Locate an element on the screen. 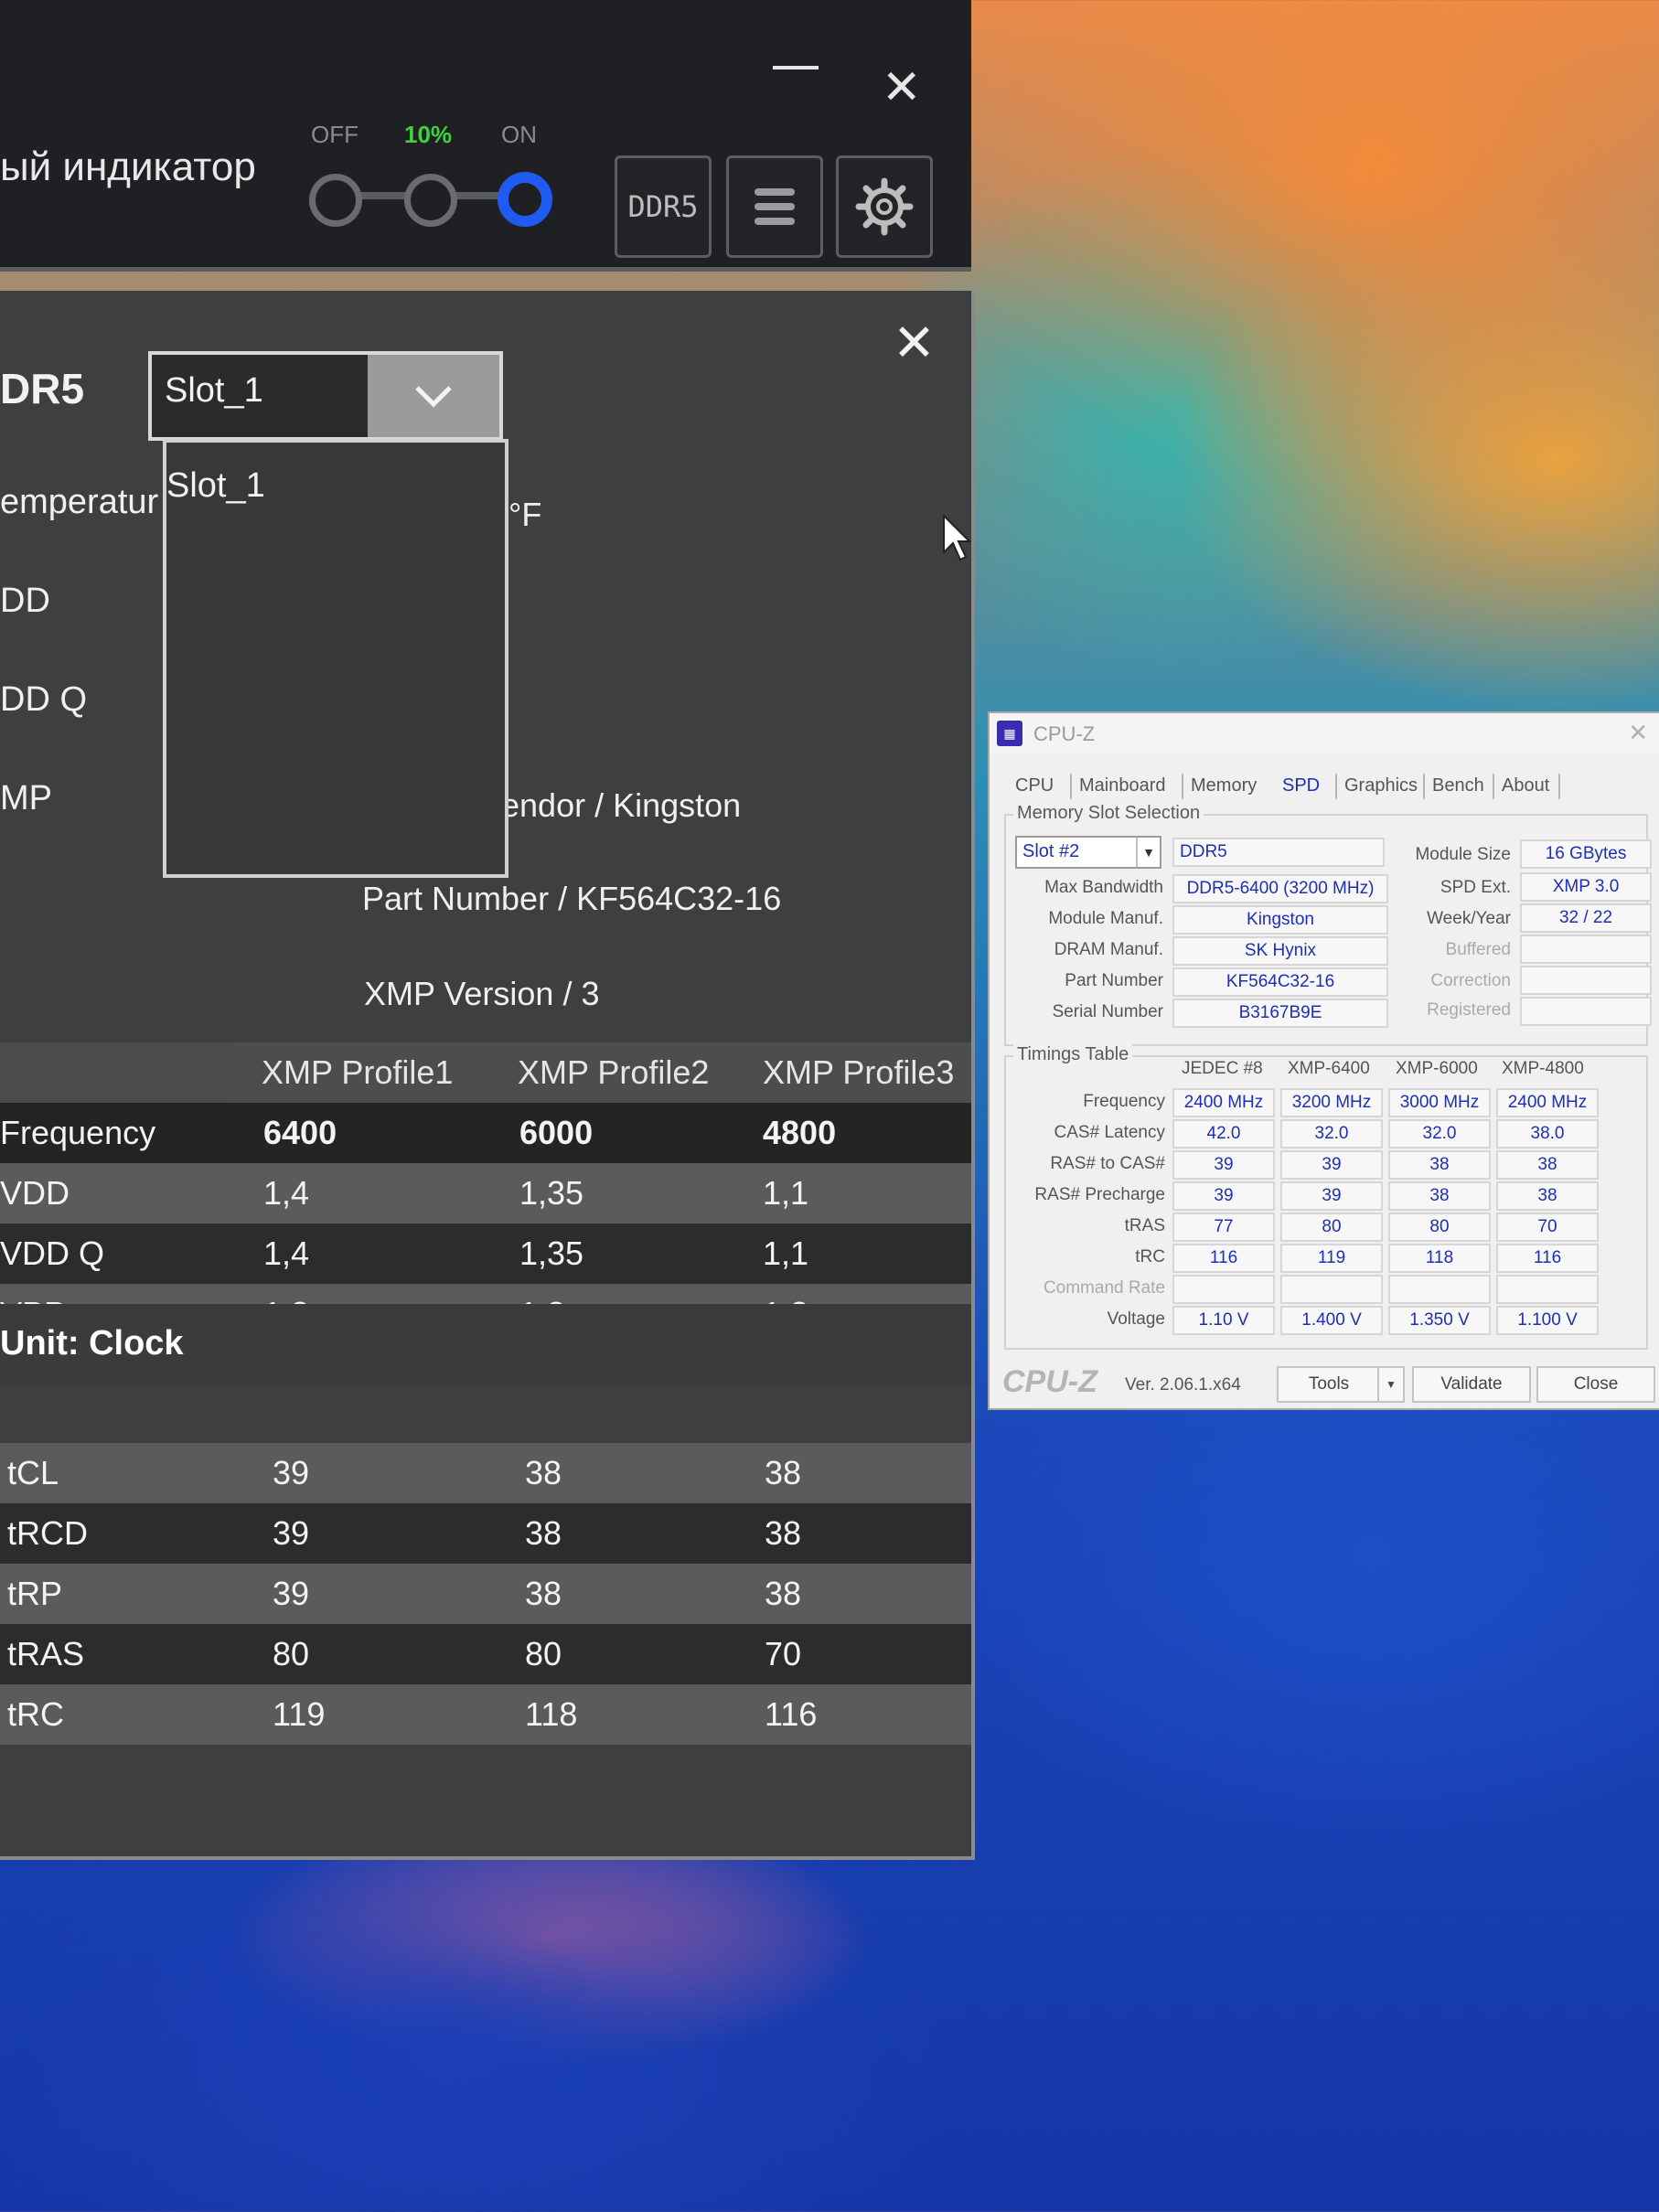  tools-dropdown-icon: ▼ is located at coordinates (1391, 1385).